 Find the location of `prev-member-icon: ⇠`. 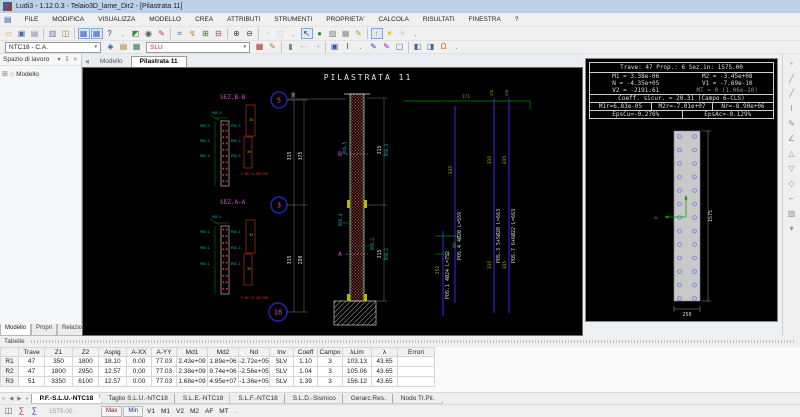

prev-member-icon: ⇠ is located at coordinates (304, 47).